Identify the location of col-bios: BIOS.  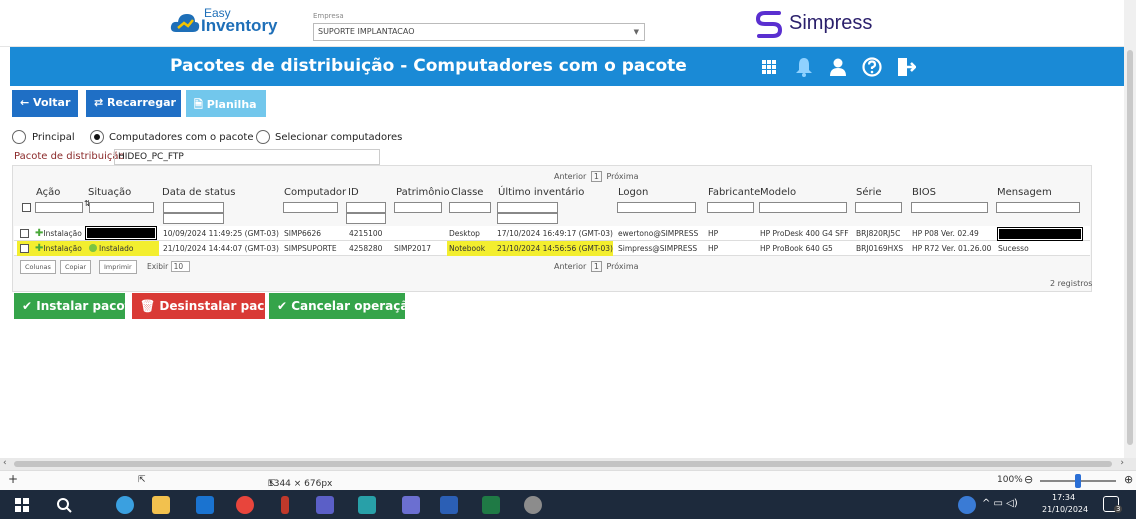
(924, 192).